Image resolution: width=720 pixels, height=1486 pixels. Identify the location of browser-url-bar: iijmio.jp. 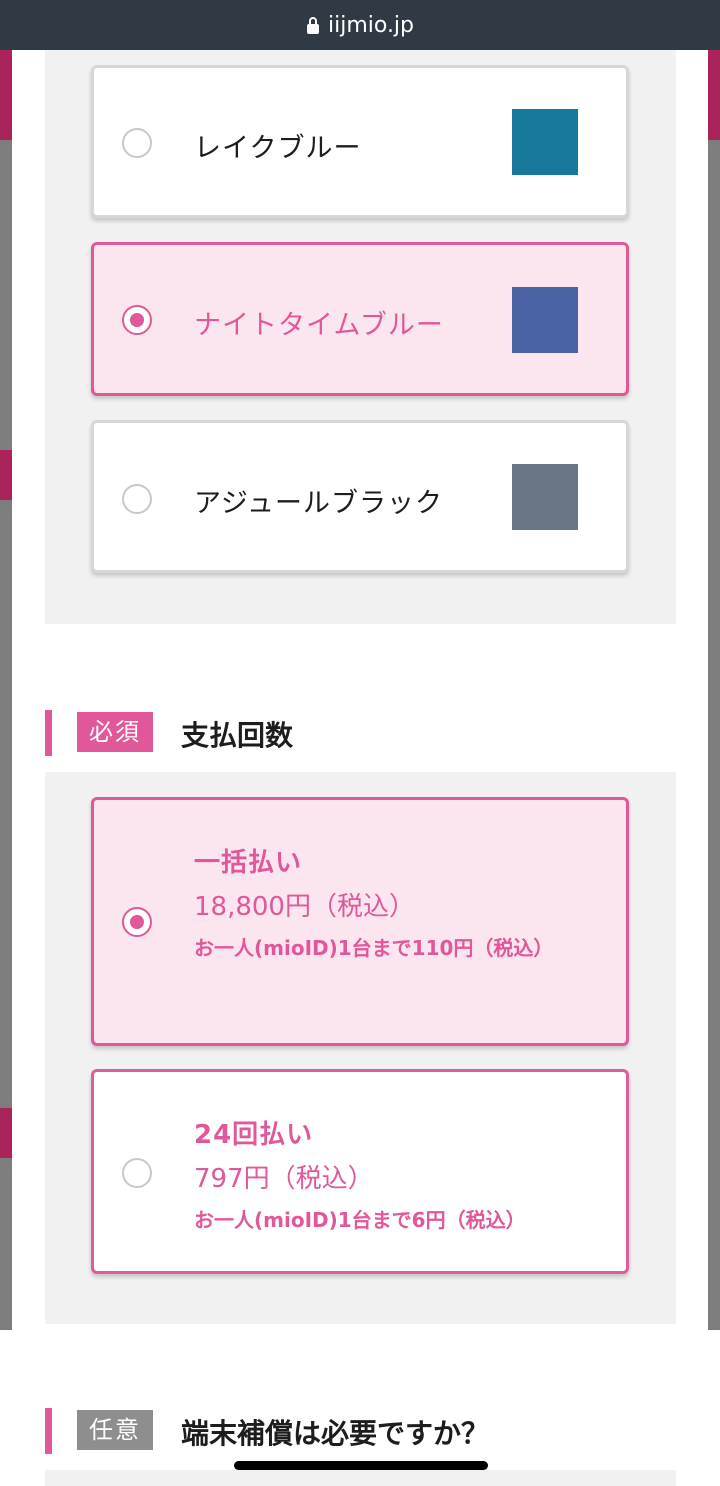
(360, 25).